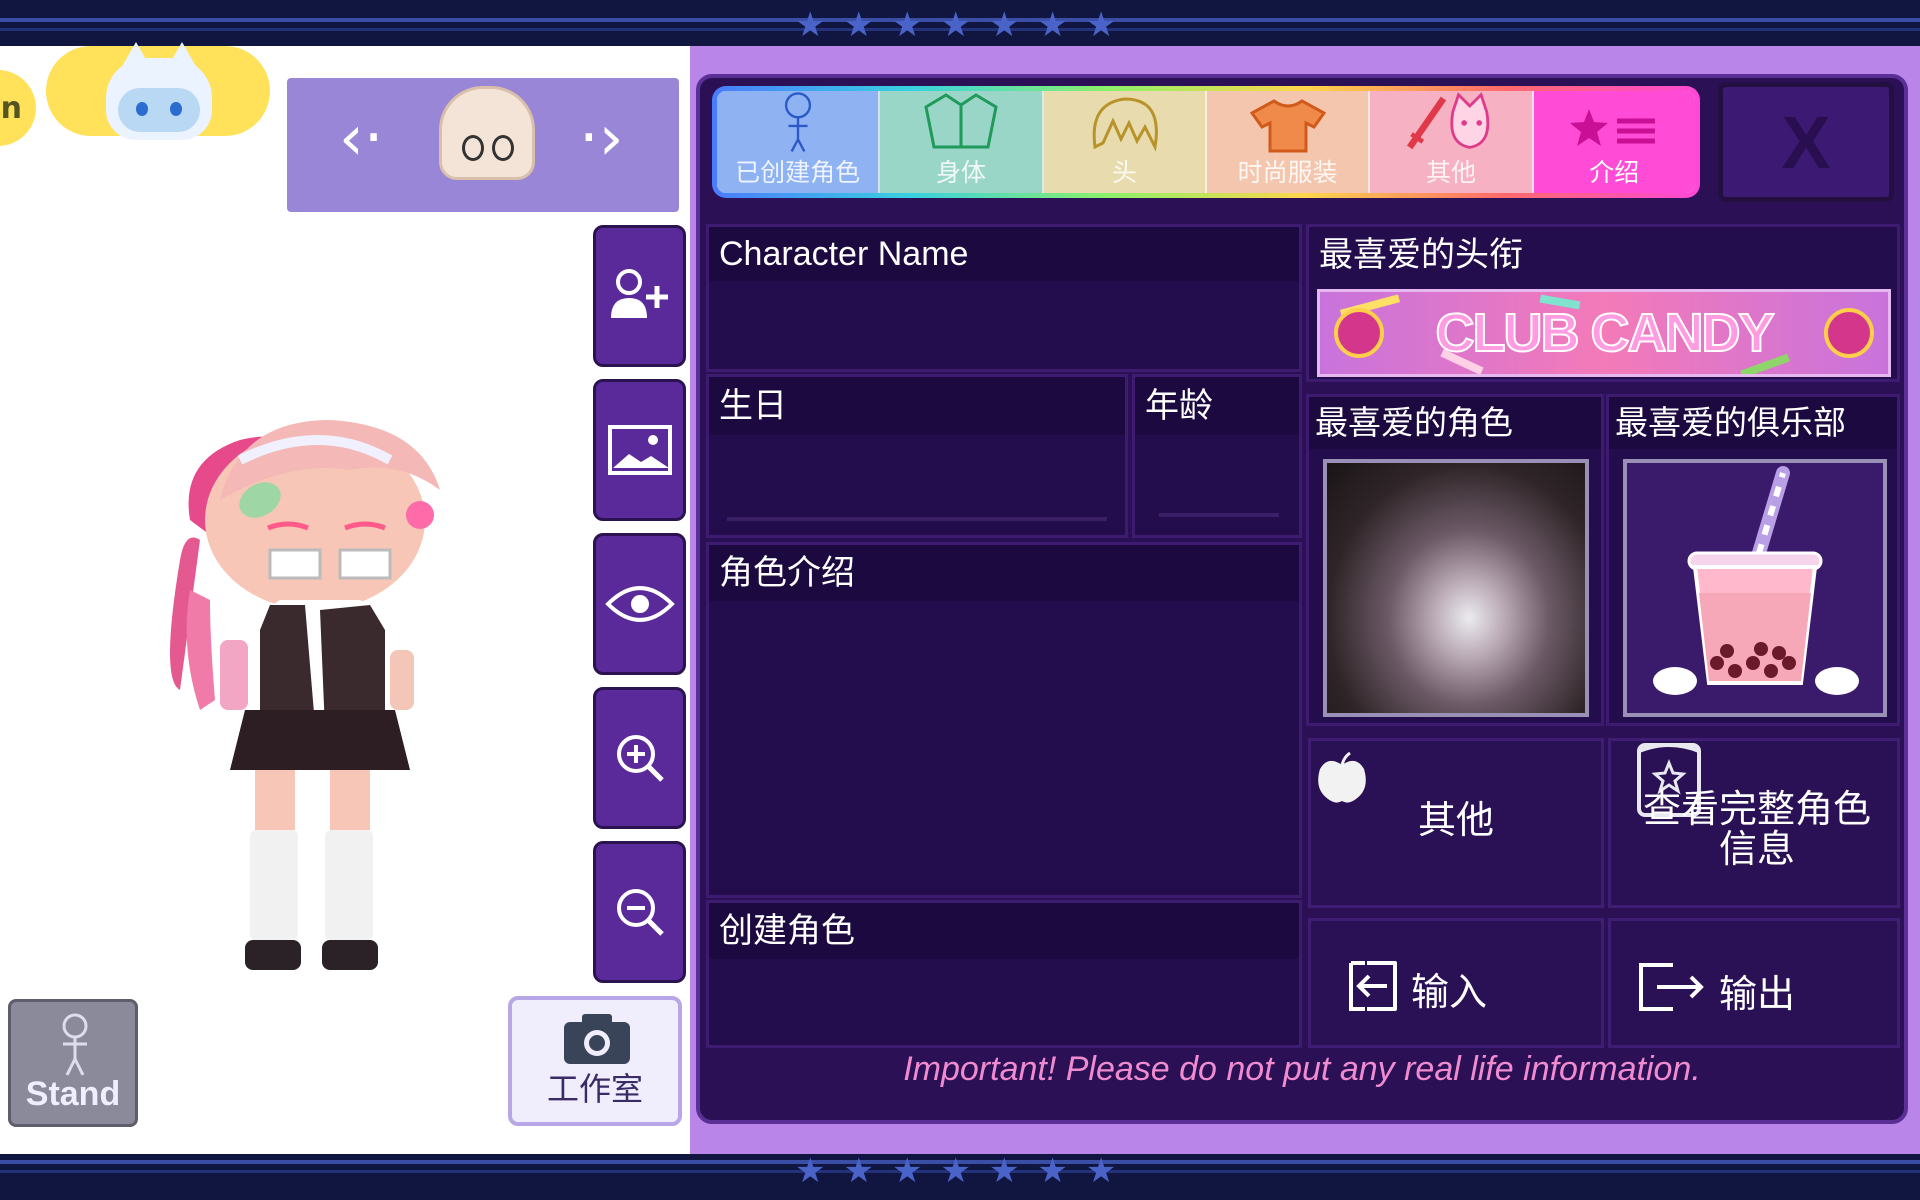  Describe the element at coordinates (1004, 573) in the screenshot. I see `character-intro-label: 角色介绍` at that location.